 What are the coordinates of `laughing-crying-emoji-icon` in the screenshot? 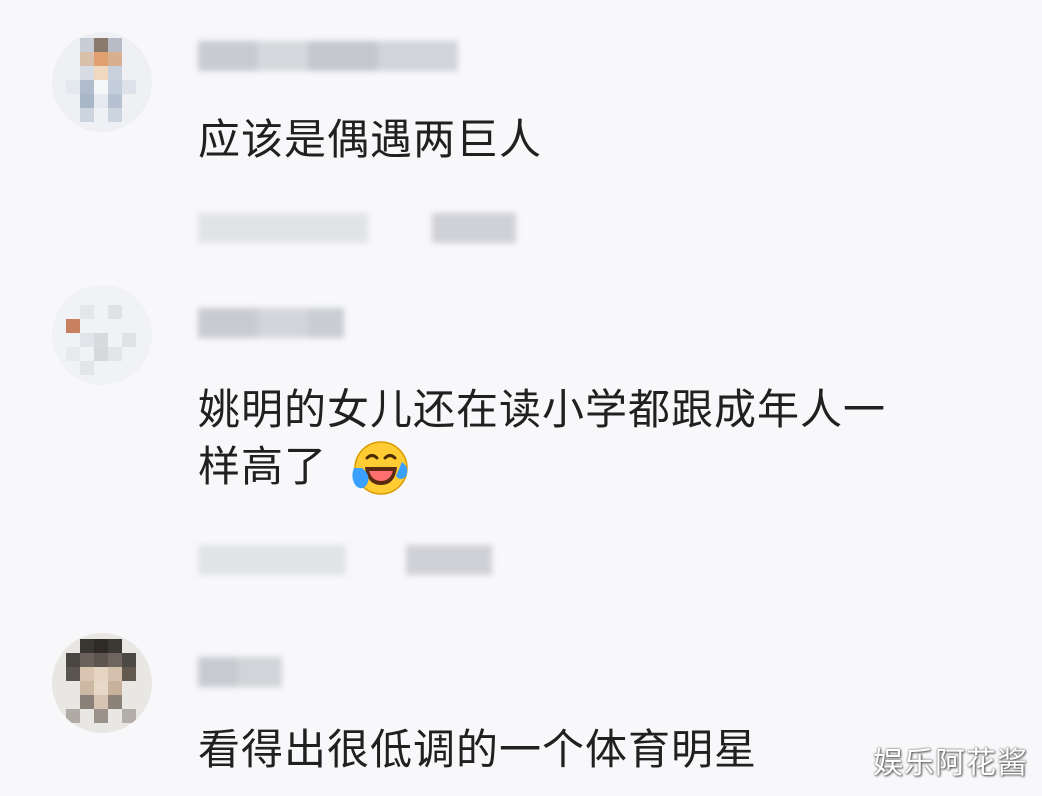 It's located at (380, 468).